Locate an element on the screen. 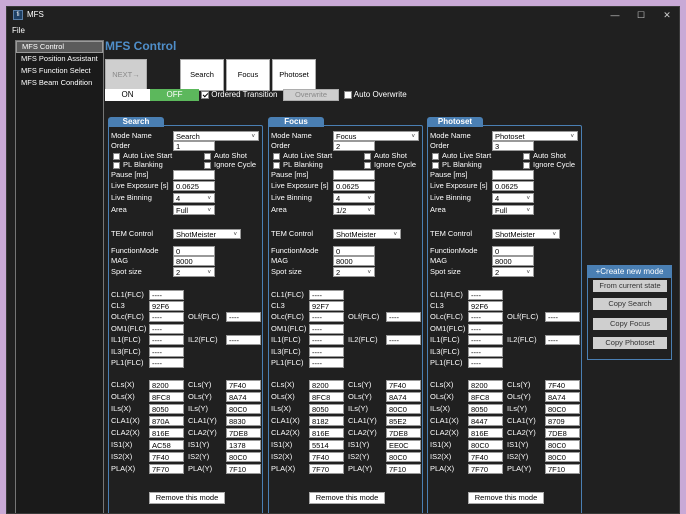  focus-mode-button: Focus is located at coordinates (248, 75).